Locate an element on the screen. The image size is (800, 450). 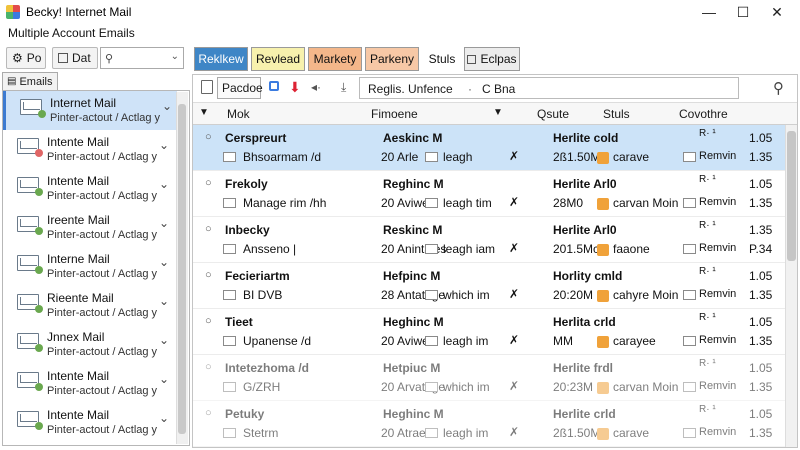
column-mok: Mok is located at coordinates (238, 114).